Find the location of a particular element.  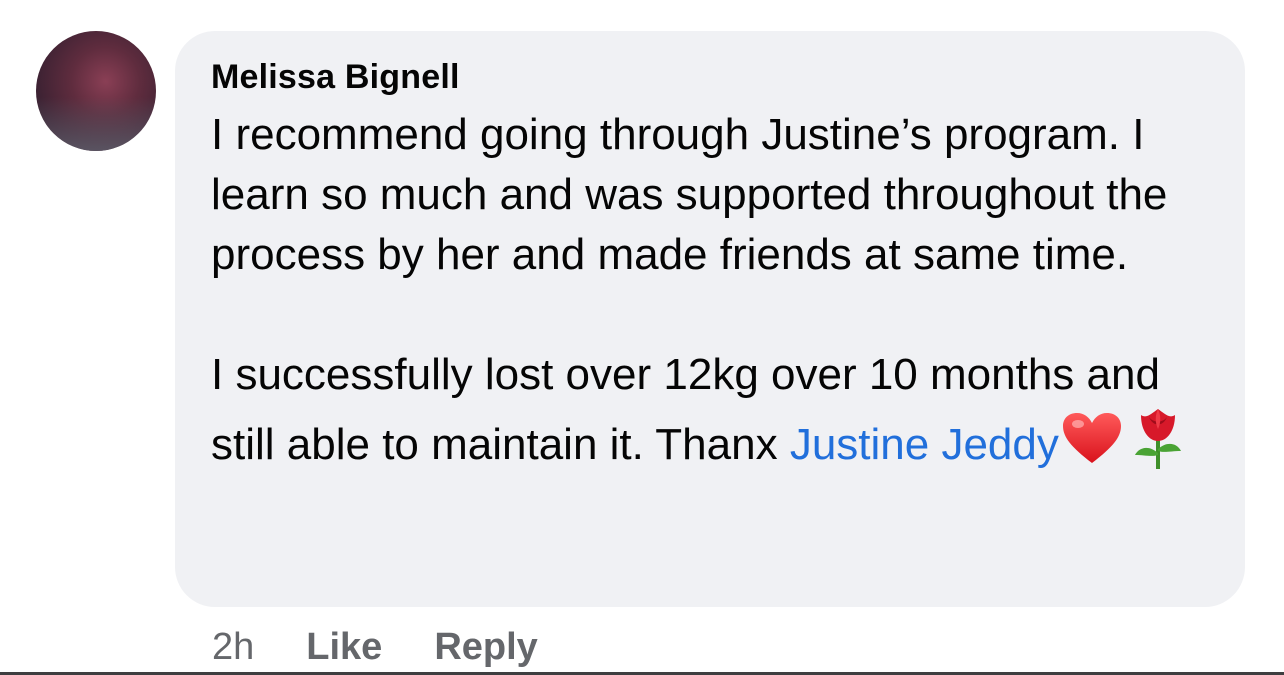

like-button: Like is located at coordinates (344, 647).